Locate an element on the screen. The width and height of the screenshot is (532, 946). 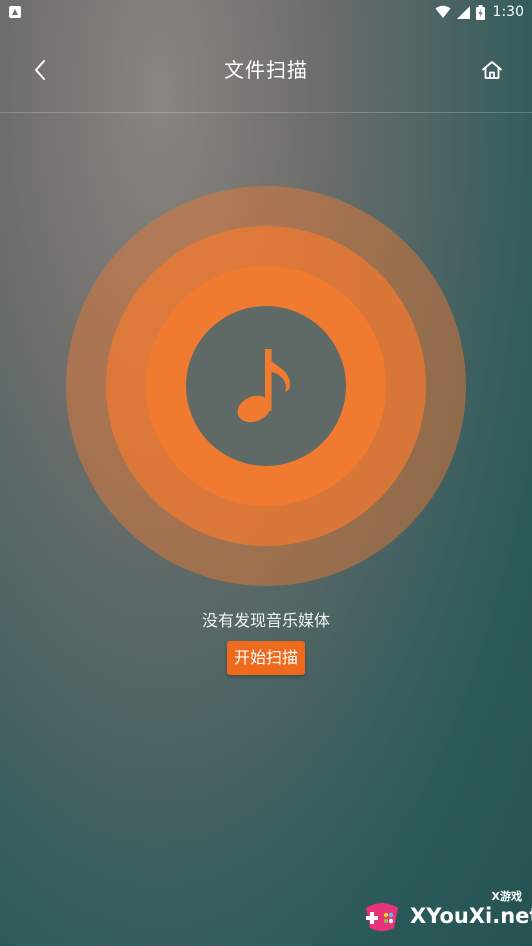
site-watermark: X游戏 XYouXi.net is located at coordinates (444, 915).